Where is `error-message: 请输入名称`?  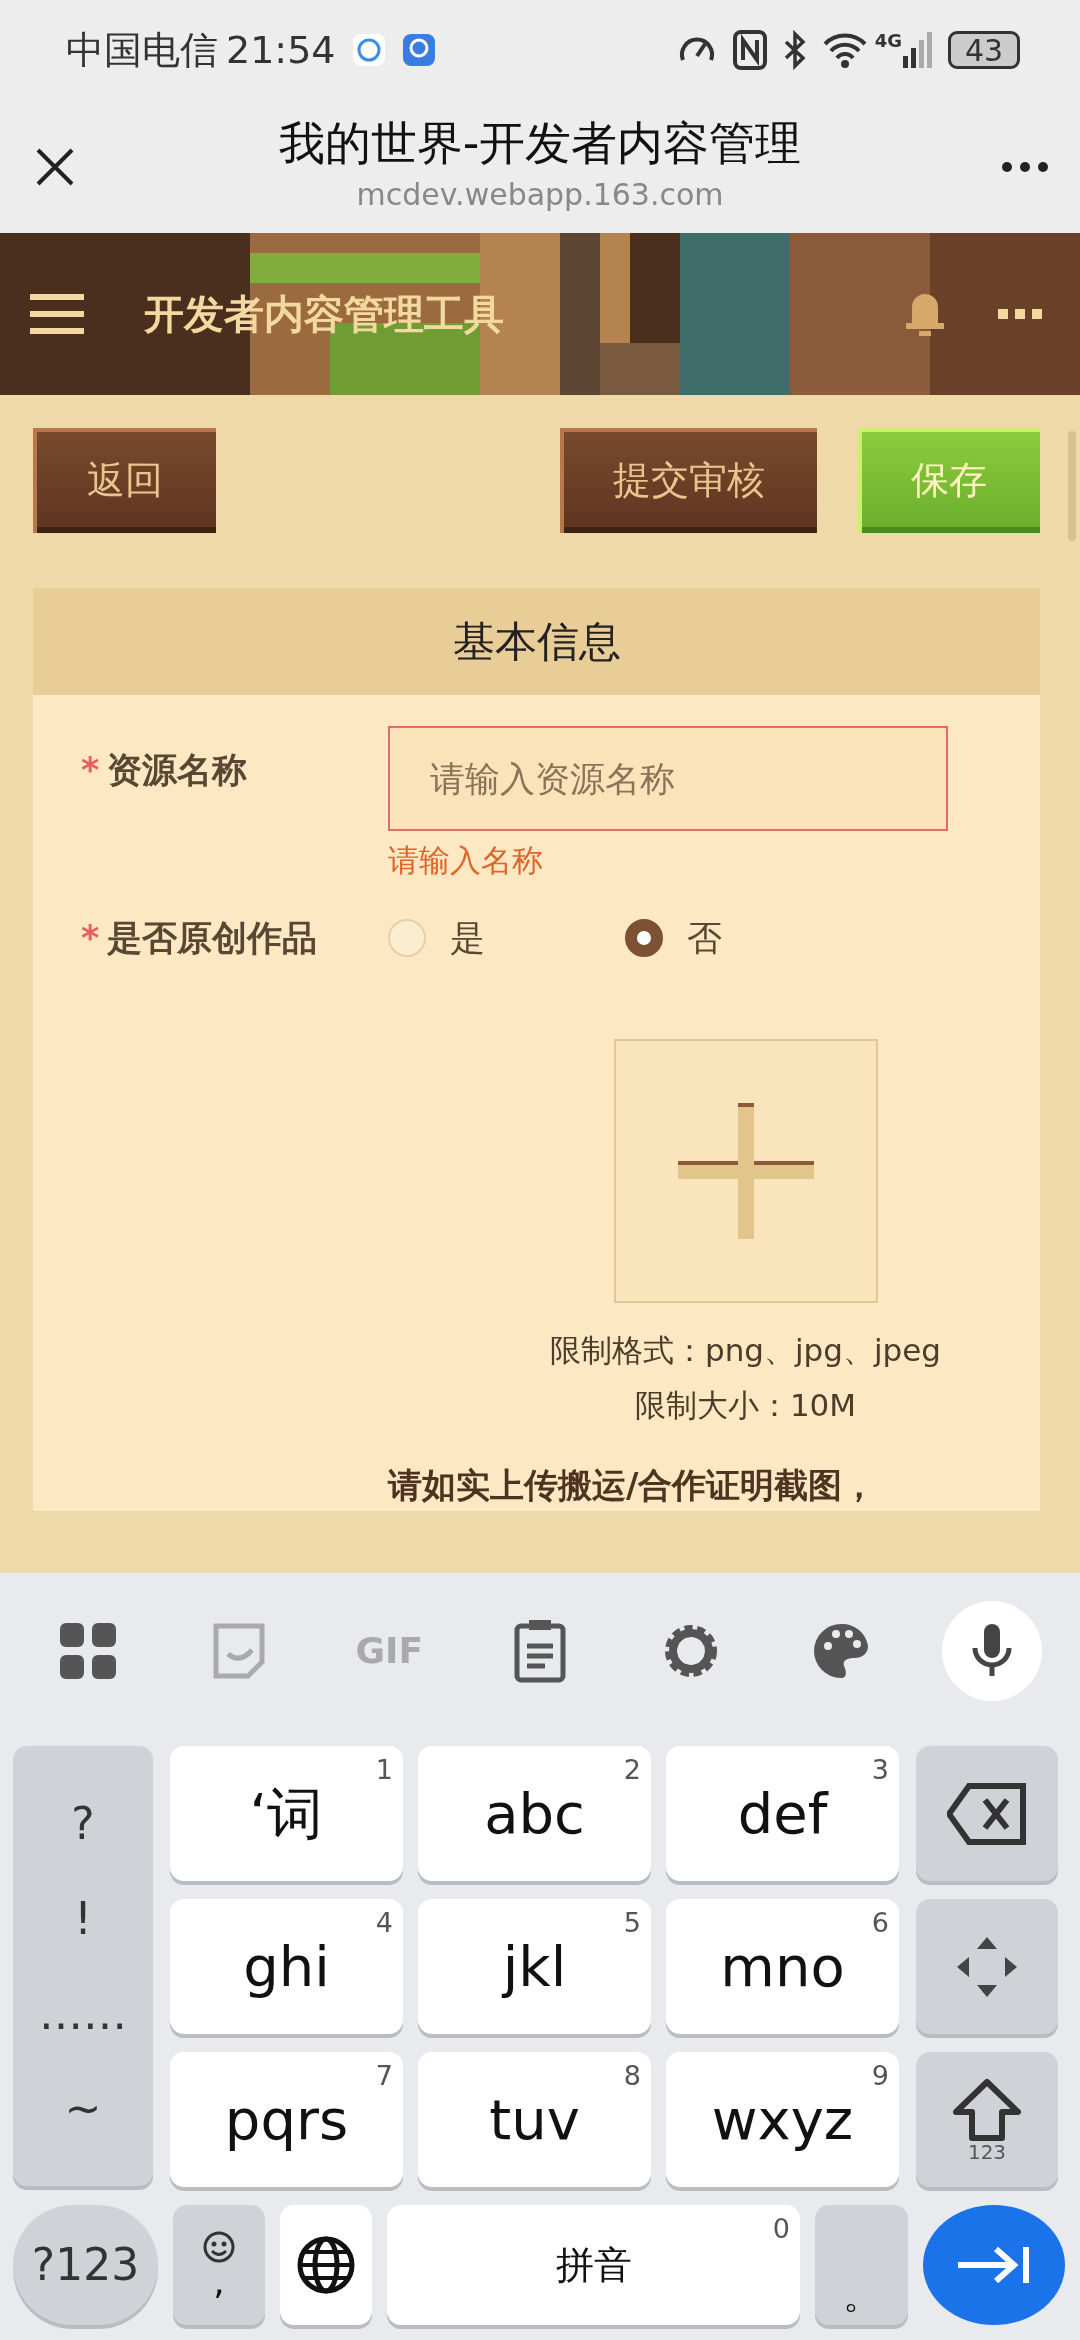 error-message: 请输入名称 is located at coordinates (466, 860).